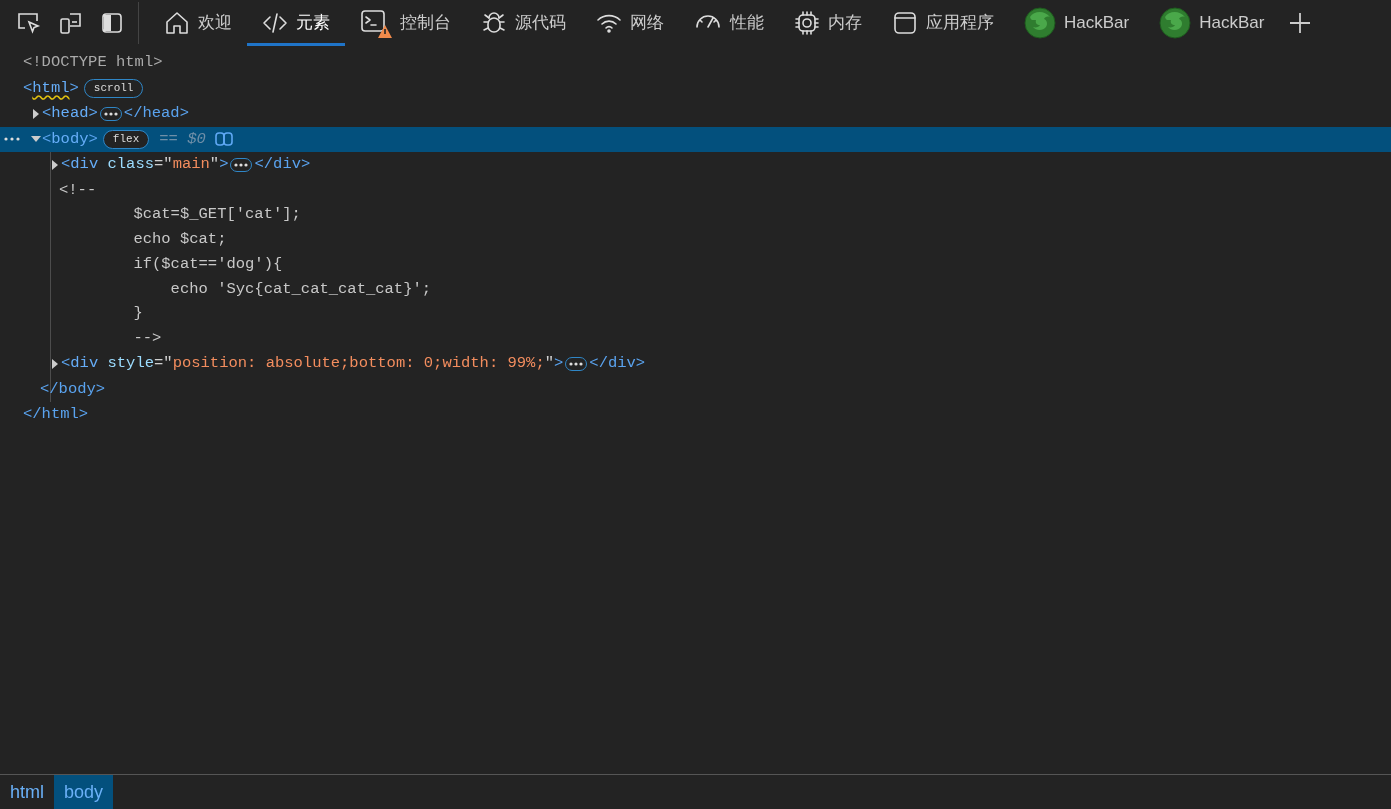 The height and width of the screenshot is (809, 1391). What do you see at coordinates (729, 23) in the screenshot?
I see `devtools-tab: 性能` at bounding box center [729, 23].